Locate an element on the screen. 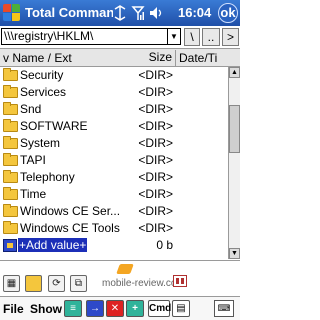 The width and height of the screenshot is (320, 320). scroll-up-icon: ▲ is located at coordinates (234, 72).